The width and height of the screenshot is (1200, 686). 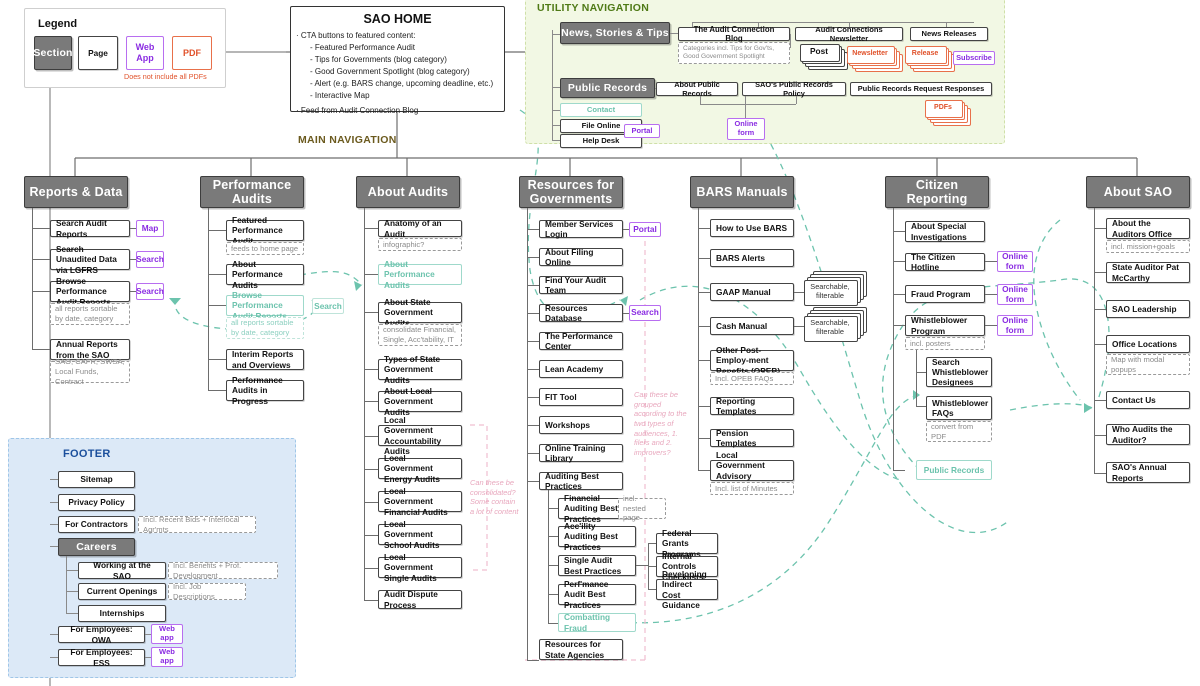 I want to click on page-whistleblower-program: Whistleblower Program, so click(x=945, y=325).